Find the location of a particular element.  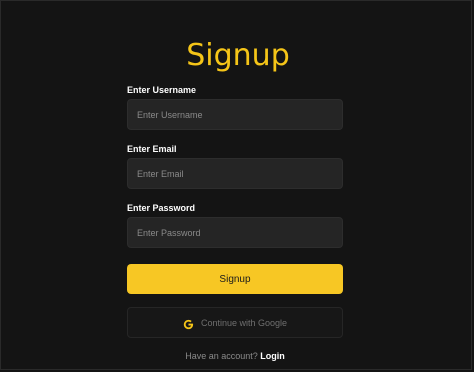

signup-button: Signup is located at coordinates (235, 279).